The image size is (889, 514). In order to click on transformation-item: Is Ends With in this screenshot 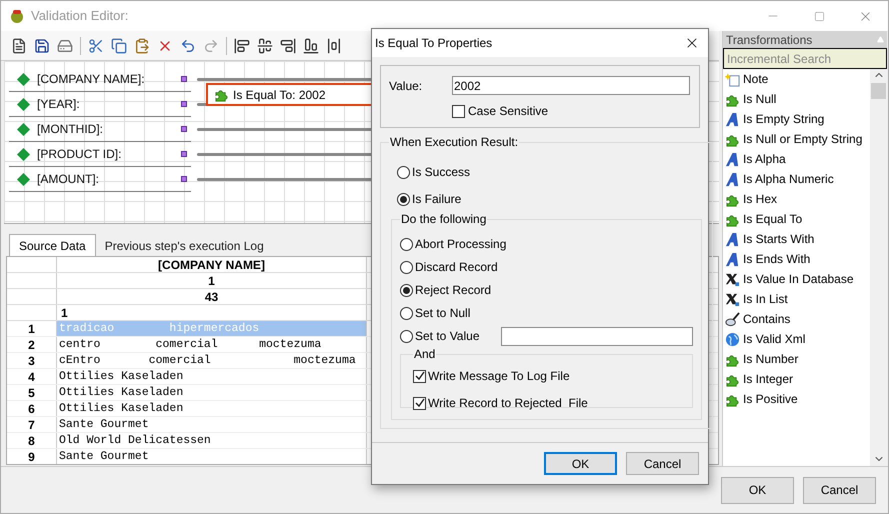, I will do `click(796, 259)`.